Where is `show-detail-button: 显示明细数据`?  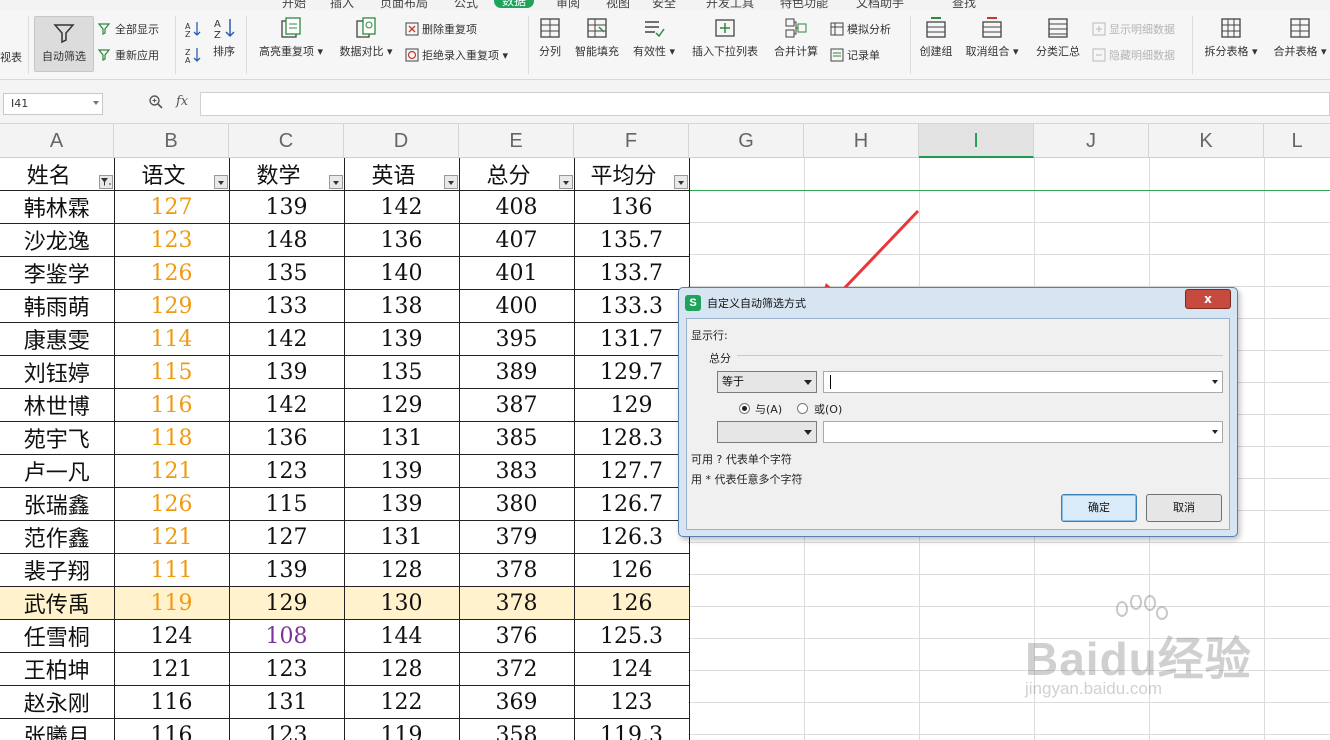
show-detail-button: 显示明细数据 is located at coordinates (1133, 30).